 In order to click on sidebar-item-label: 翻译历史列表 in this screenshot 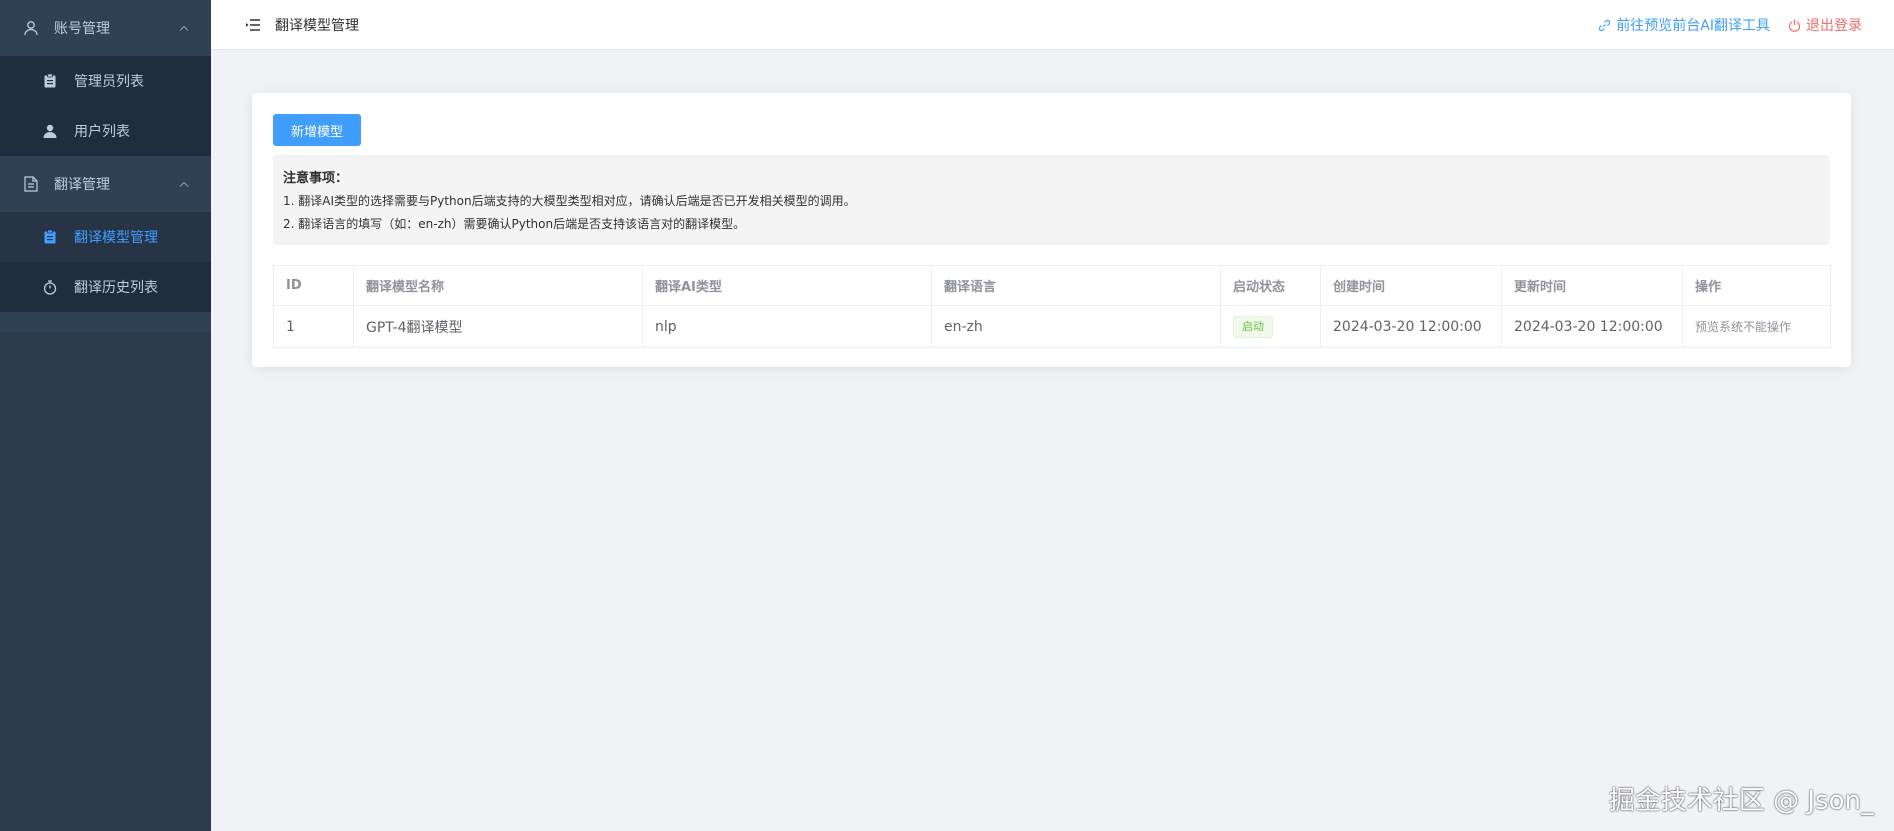, I will do `click(116, 288)`.